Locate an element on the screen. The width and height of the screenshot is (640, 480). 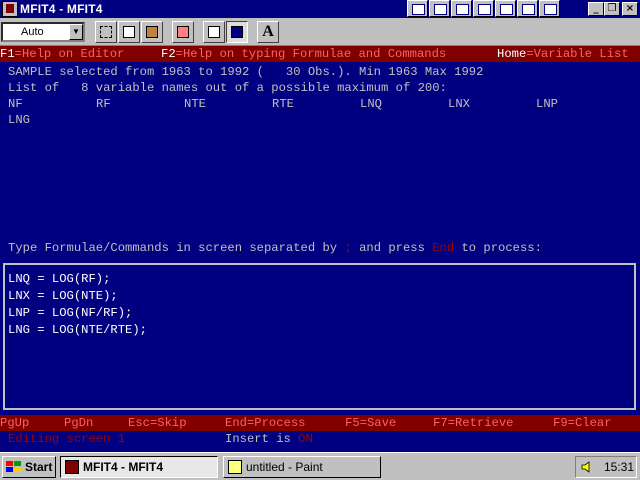
font-size-value: Auto is located at coordinates (32, 32).